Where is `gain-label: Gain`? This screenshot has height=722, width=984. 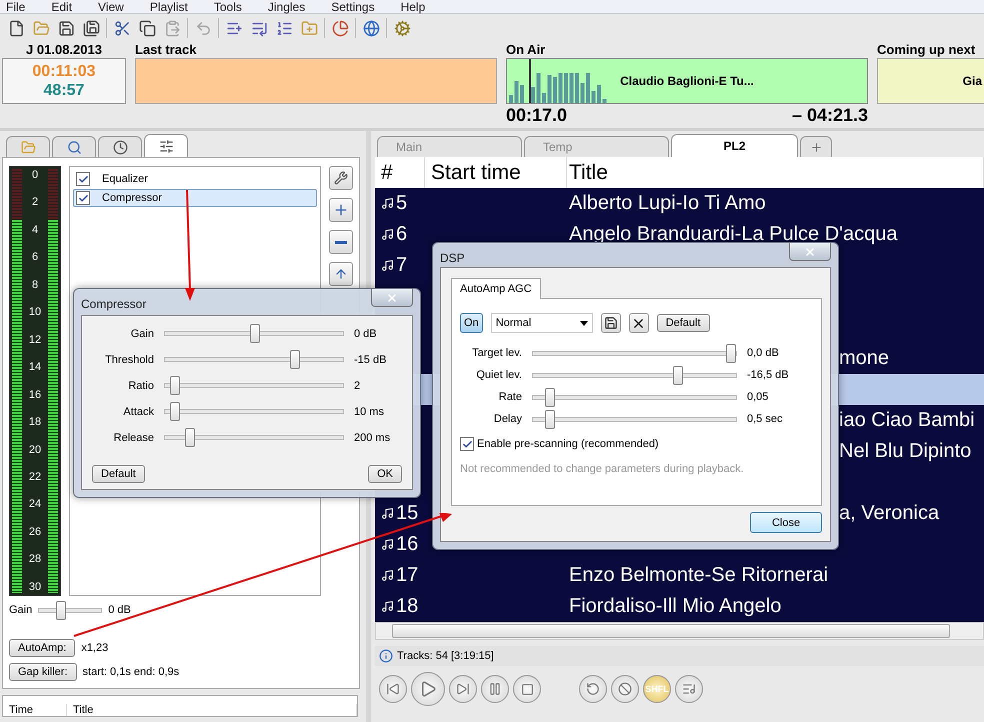
gain-label: Gain is located at coordinates (20, 610).